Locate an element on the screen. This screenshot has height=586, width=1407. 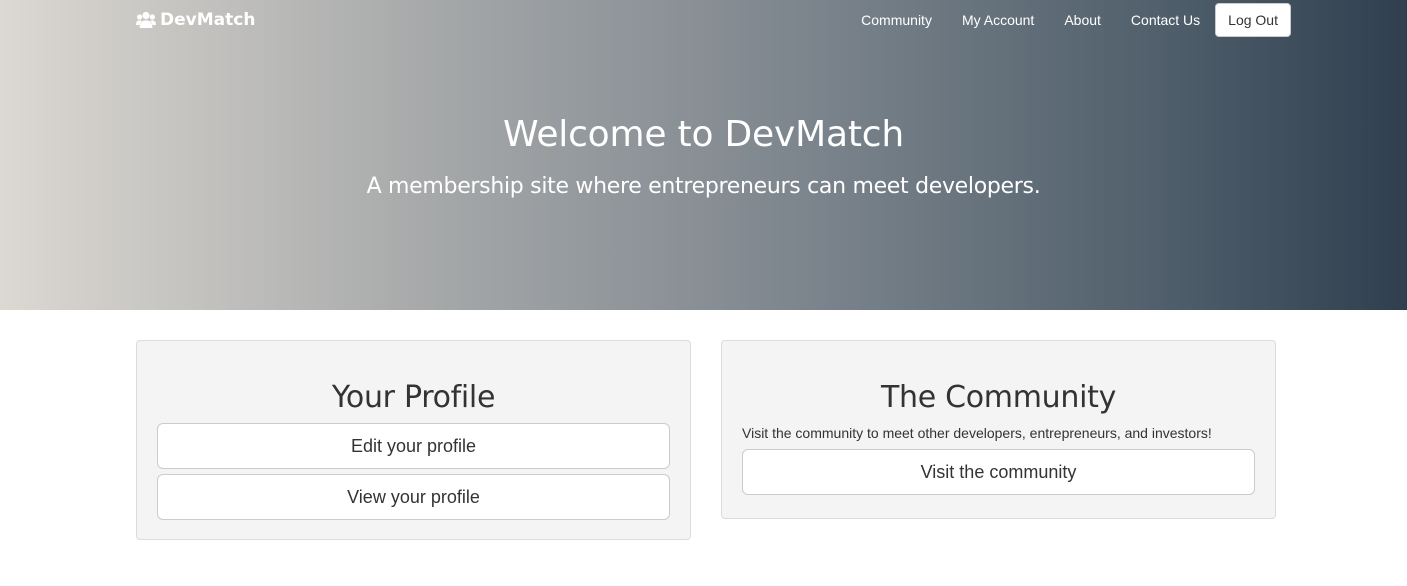
profile-panel-title: Your Profile is located at coordinates (413, 397).